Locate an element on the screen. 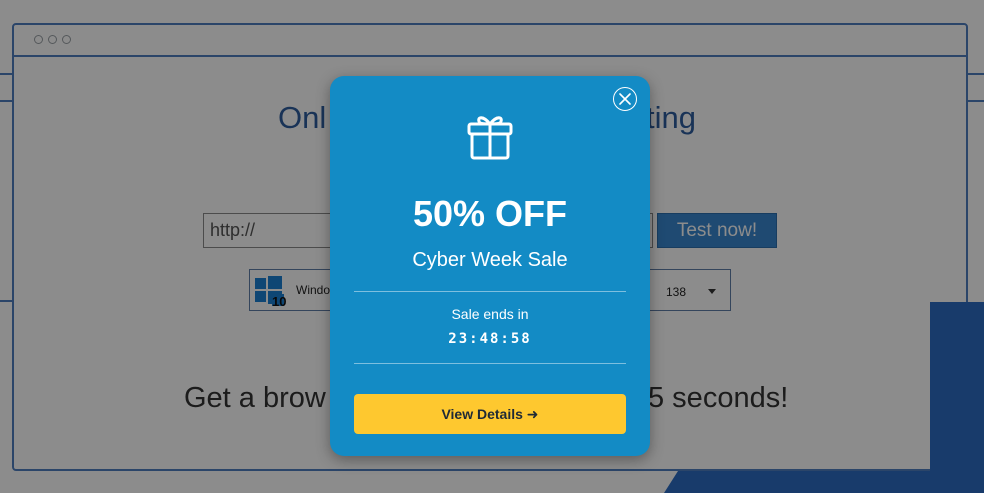  discount-headline: 50% OFF is located at coordinates (490, 213).